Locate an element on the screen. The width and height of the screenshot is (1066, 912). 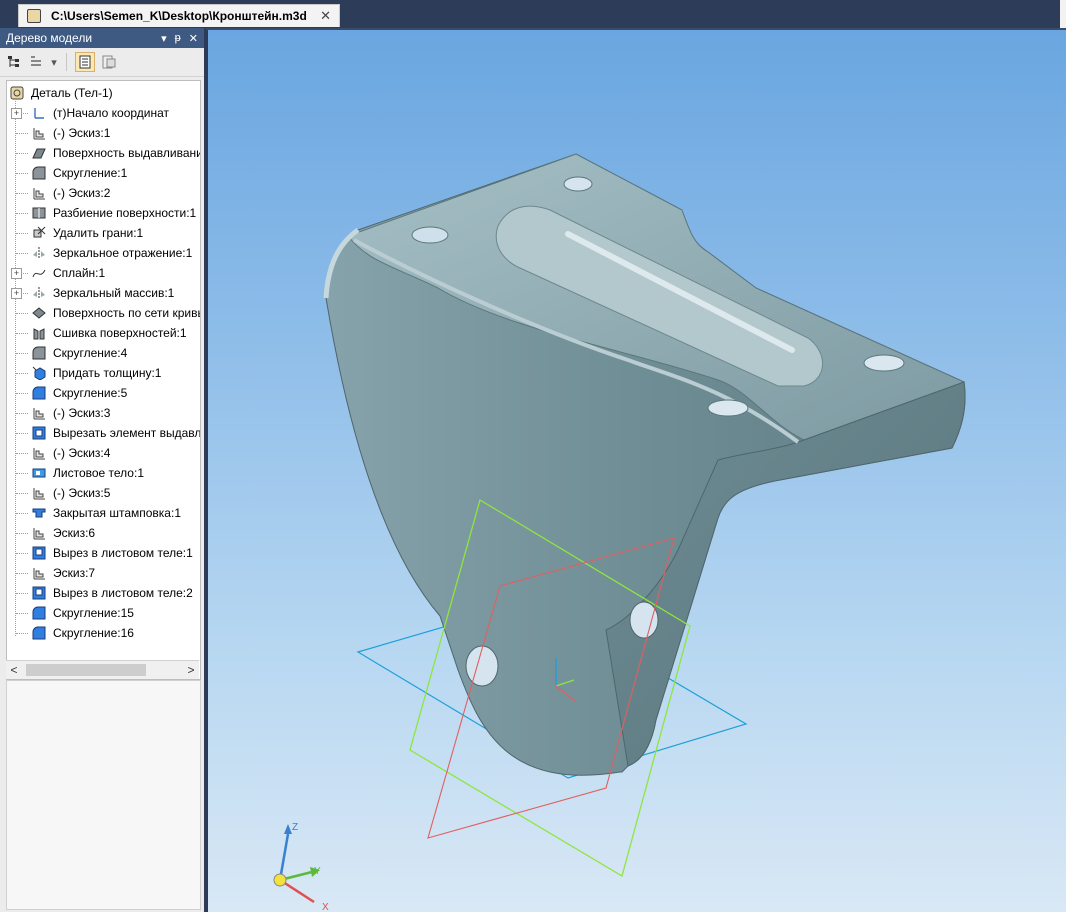
tree-item-label: (-) Эскиз:3 is located at coordinates (82, 413).